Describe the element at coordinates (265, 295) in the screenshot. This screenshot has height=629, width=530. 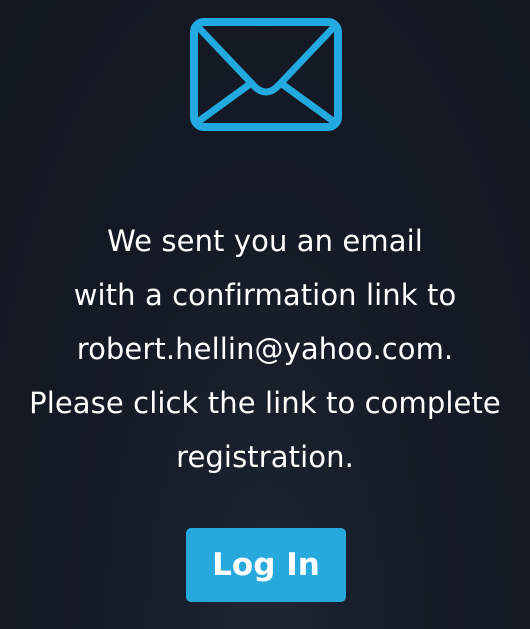
I see `message-line-2: with a confirmation link to` at that location.